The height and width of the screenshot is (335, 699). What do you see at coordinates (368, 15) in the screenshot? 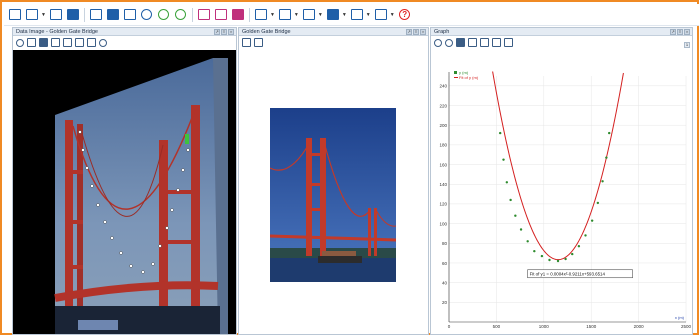
I see `chart-caret-icon: ▼` at bounding box center [368, 15].